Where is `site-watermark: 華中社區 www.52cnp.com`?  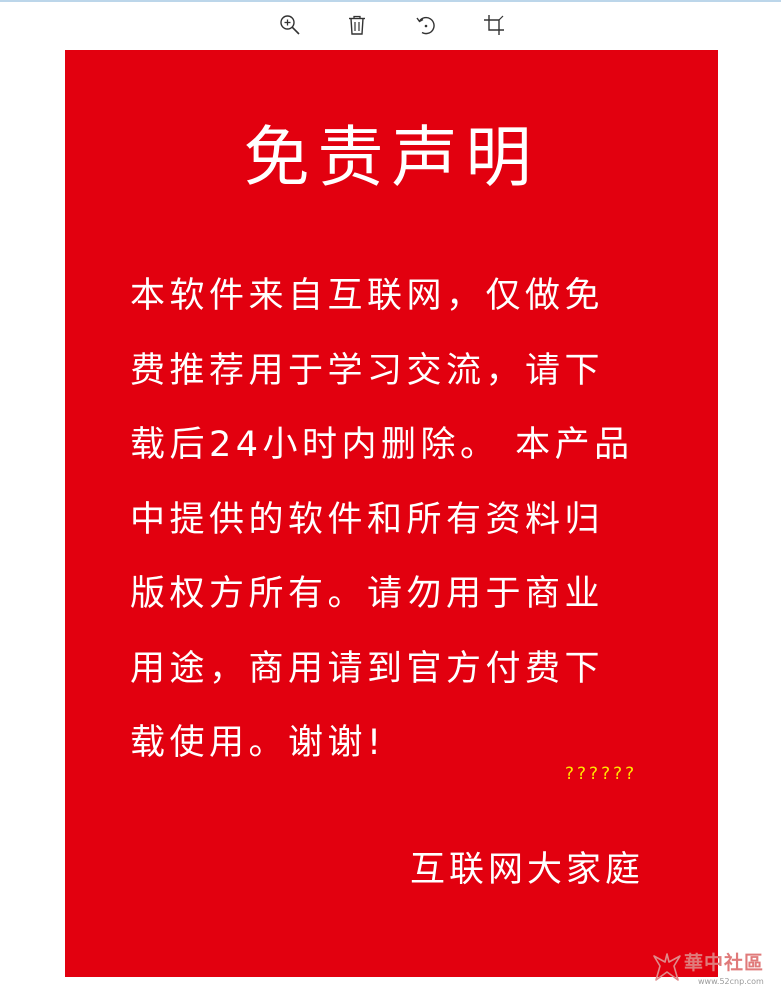 site-watermark: 華中社區 www.52cnp.com is located at coordinates (715, 970).